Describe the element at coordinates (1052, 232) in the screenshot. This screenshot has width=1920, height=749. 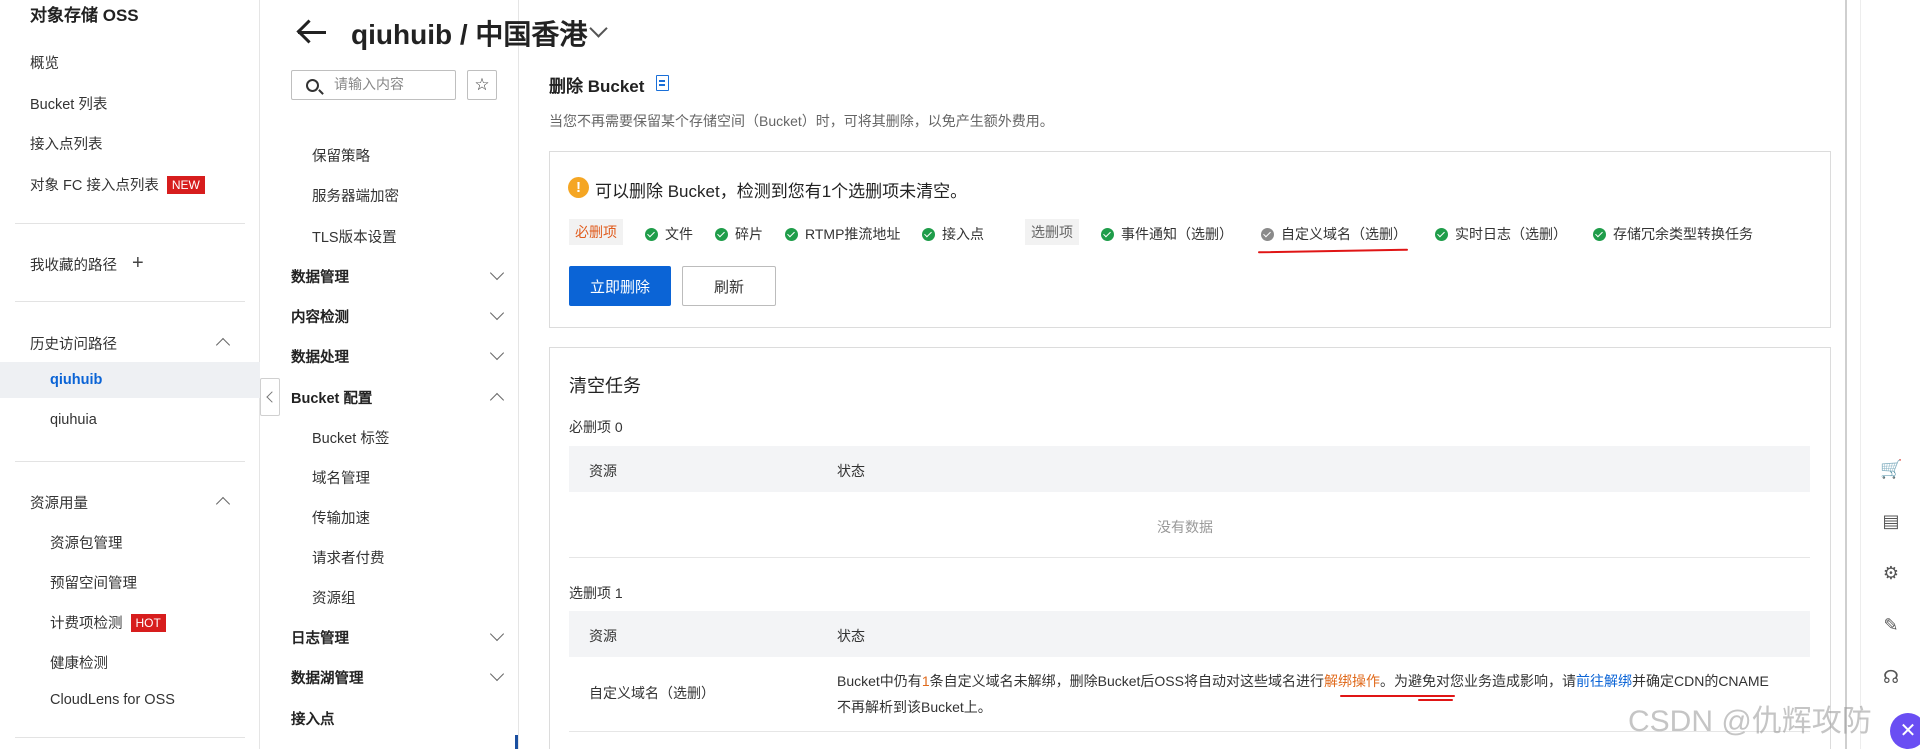
I see `optional-tag: 选删项` at that location.